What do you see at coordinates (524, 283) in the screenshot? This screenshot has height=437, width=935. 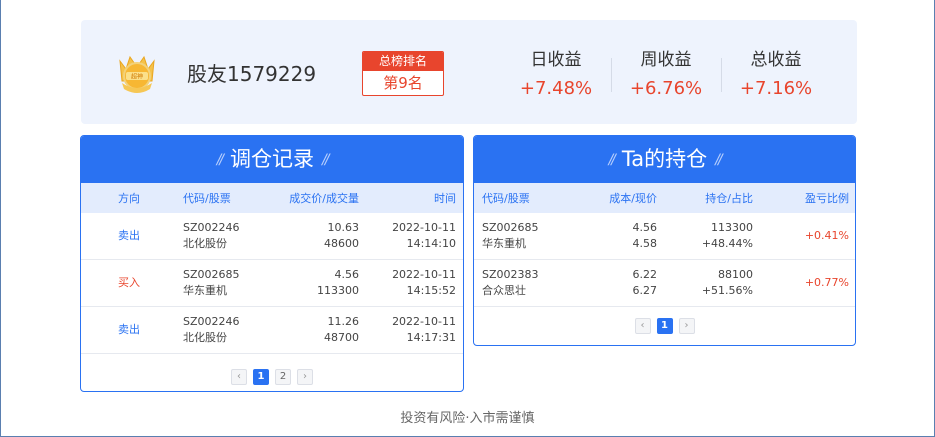 I see `stock-cell: SZ002383 合众思壮` at bounding box center [524, 283].